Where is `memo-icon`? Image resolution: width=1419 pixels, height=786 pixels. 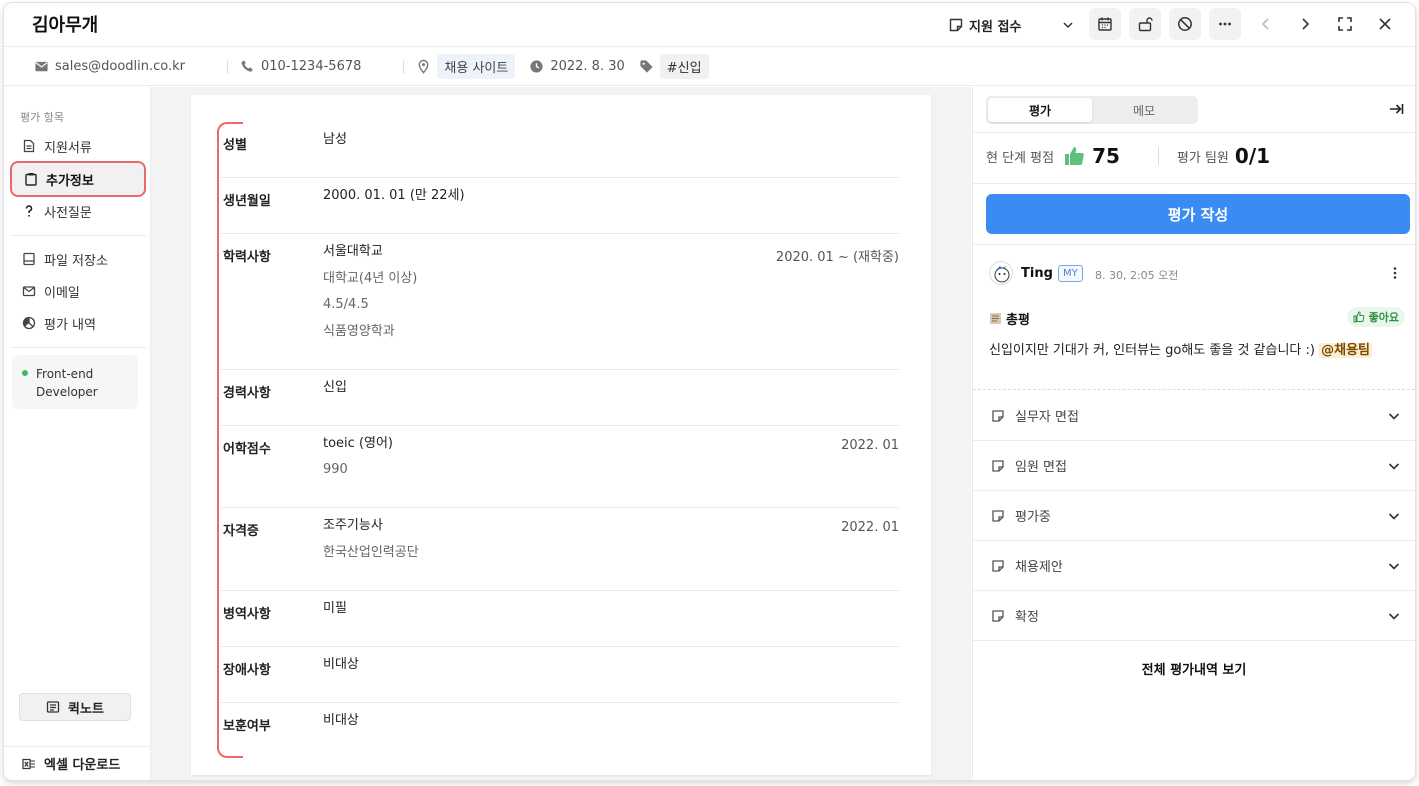 memo-icon is located at coordinates (995, 318).